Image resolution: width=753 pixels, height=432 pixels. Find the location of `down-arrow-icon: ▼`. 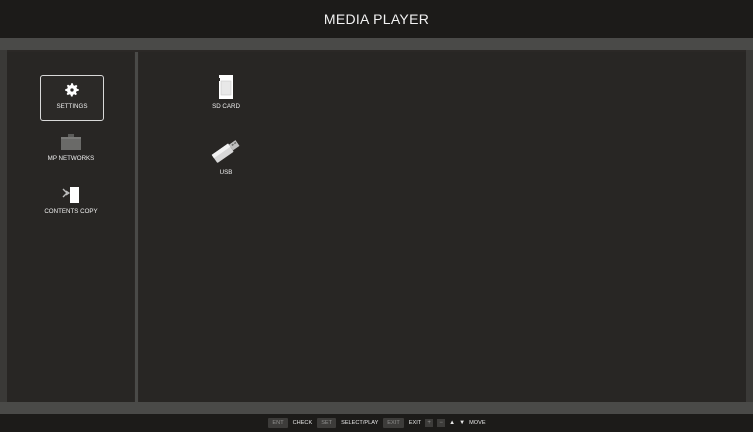

down-arrow-icon: ▼ is located at coordinates (462, 423).